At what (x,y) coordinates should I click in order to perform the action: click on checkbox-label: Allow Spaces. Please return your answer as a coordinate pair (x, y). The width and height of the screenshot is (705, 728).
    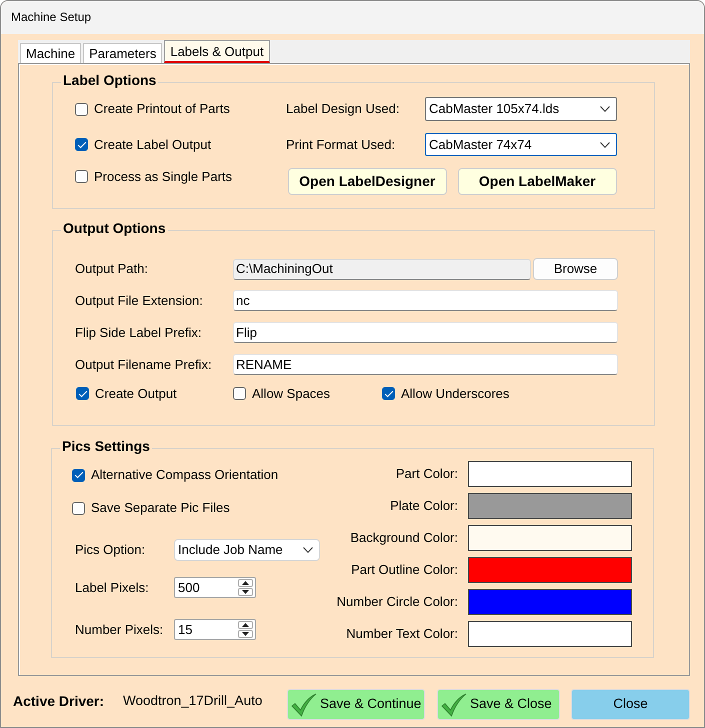
    Looking at the image, I should click on (291, 394).